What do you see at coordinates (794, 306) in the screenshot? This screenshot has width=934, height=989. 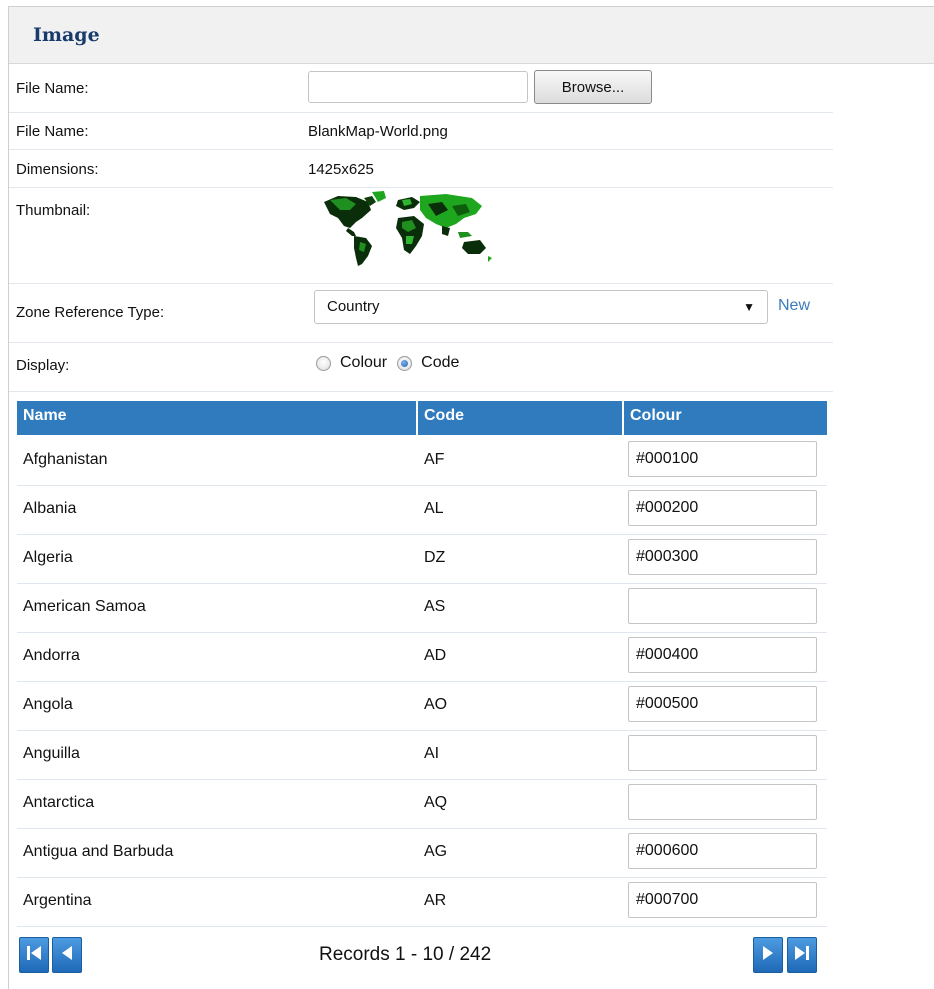 I see `new-zone-reference-link: New` at bounding box center [794, 306].